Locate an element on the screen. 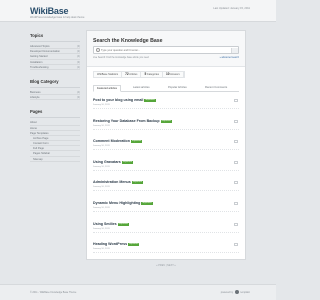 This screenshot has width=320, height=300. sidebar-item-label: Pages Sidebar is located at coordinates (42, 154).